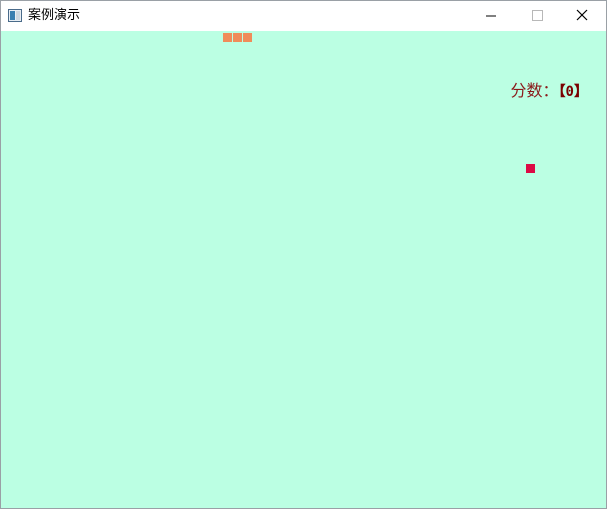 This screenshot has width=607, height=509. What do you see at coordinates (530, 168) in the screenshot?
I see `food-item` at bounding box center [530, 168].